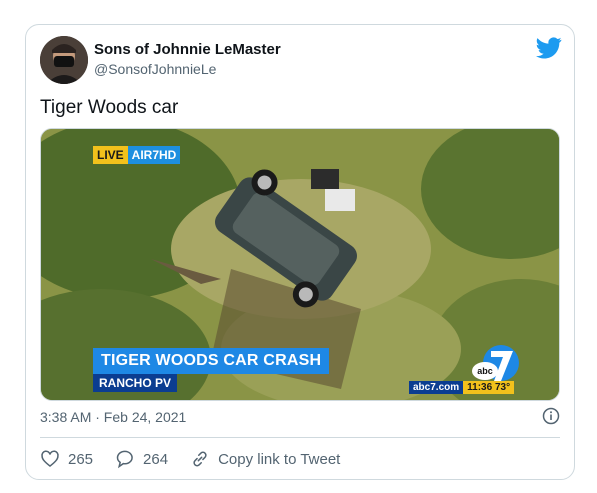 This screenshot has width=597, height=493. What do you see at coordinates (109, 107) in the screenshot?
I see `tweet-text: Tiger Woods car` at bounding box center [109, 107].